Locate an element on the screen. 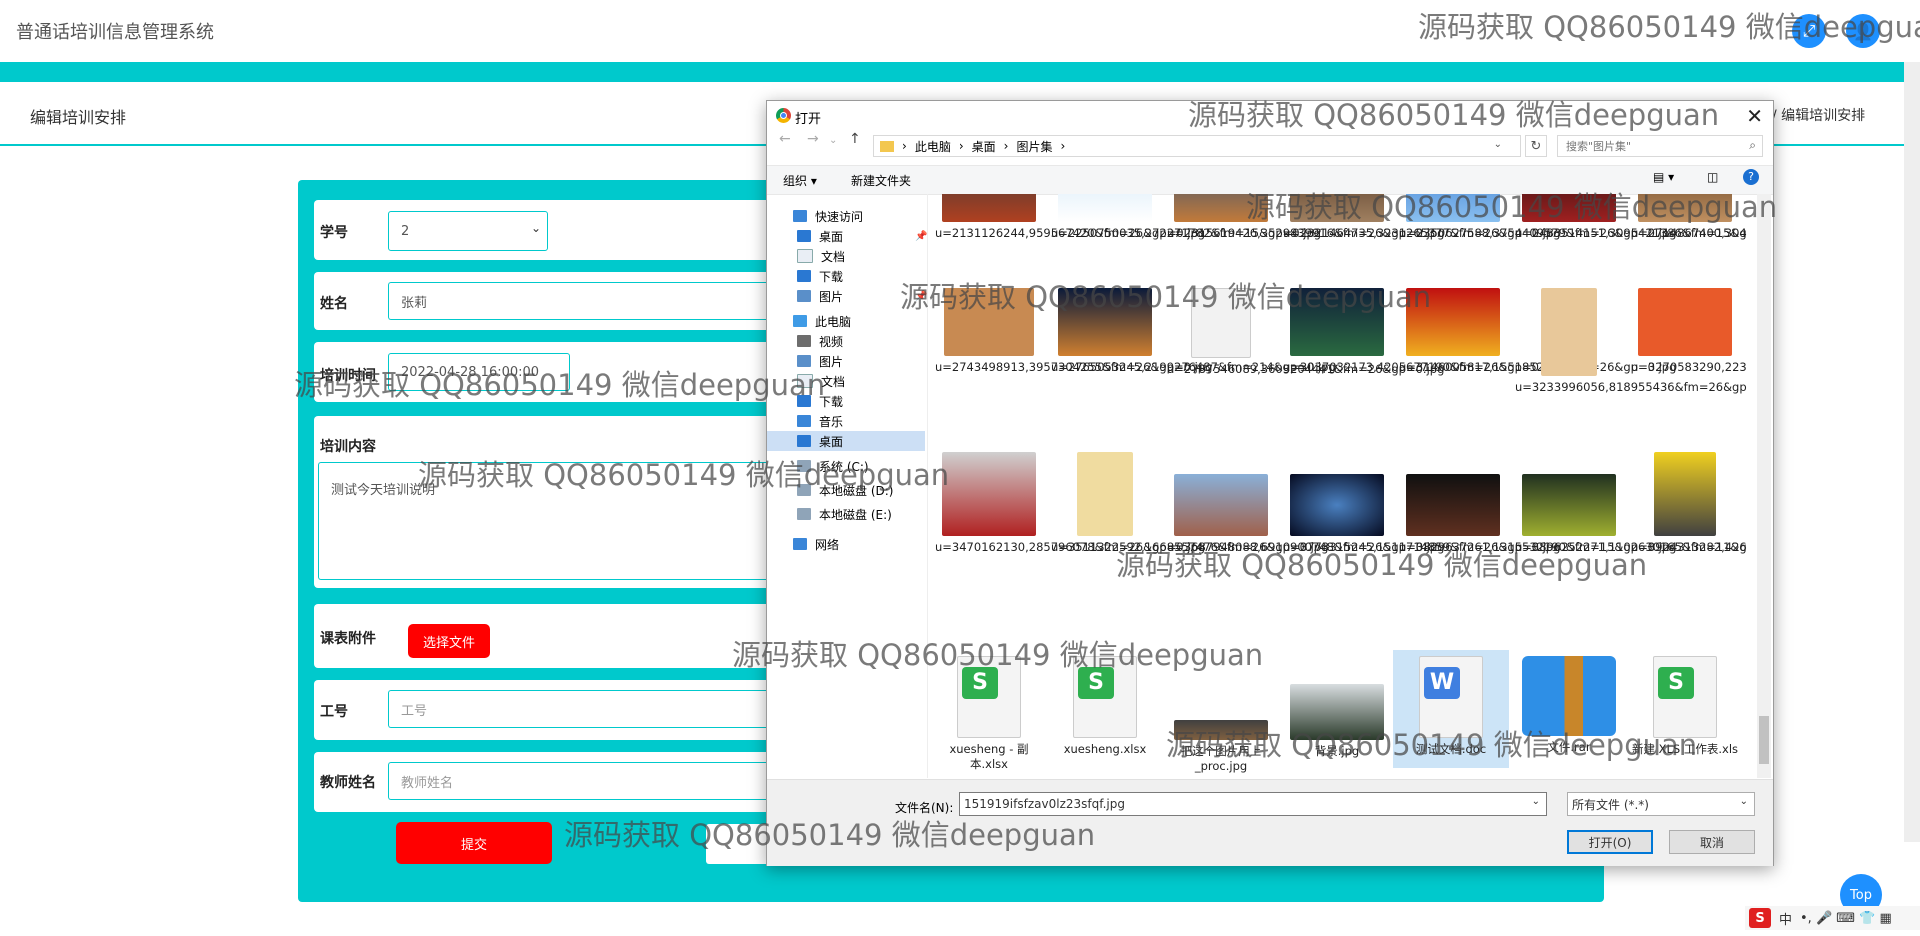  nav-drive-d: 本地磁盘 (D:) is located at coordinates (845, 490).